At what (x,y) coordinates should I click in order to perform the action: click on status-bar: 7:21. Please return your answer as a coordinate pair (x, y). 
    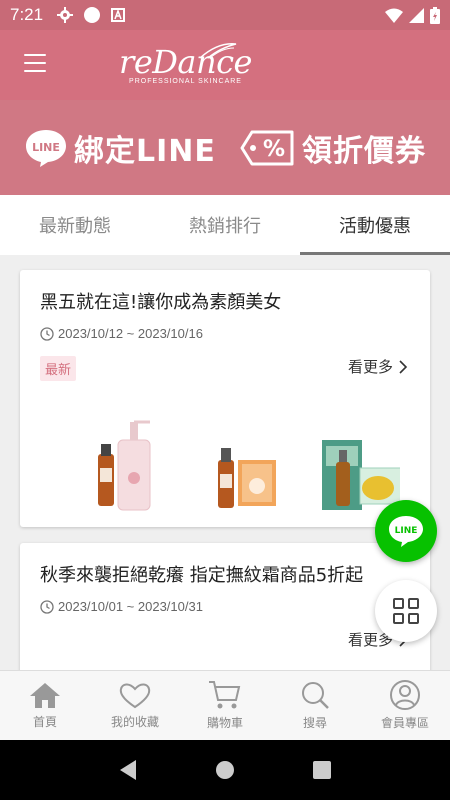
    Looking at the image, I should click on (225, 15).